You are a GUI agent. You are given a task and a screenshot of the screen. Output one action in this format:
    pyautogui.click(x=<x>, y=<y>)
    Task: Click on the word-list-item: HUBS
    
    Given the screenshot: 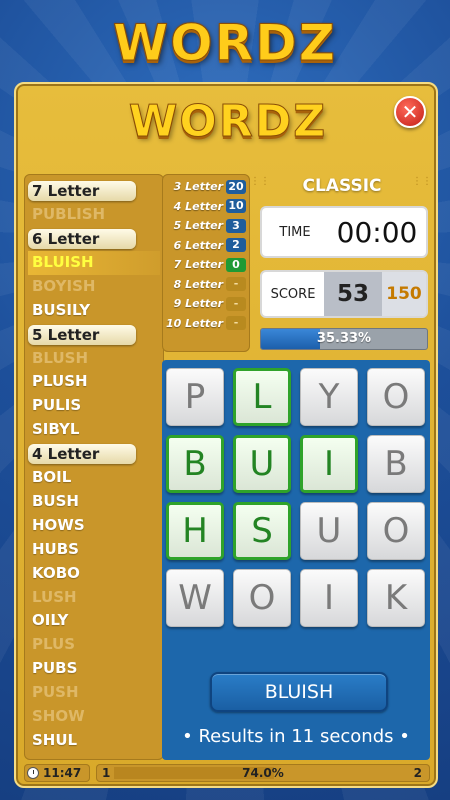 What is the action you would take?
    pyautogui.click(x=94, y=550)
    